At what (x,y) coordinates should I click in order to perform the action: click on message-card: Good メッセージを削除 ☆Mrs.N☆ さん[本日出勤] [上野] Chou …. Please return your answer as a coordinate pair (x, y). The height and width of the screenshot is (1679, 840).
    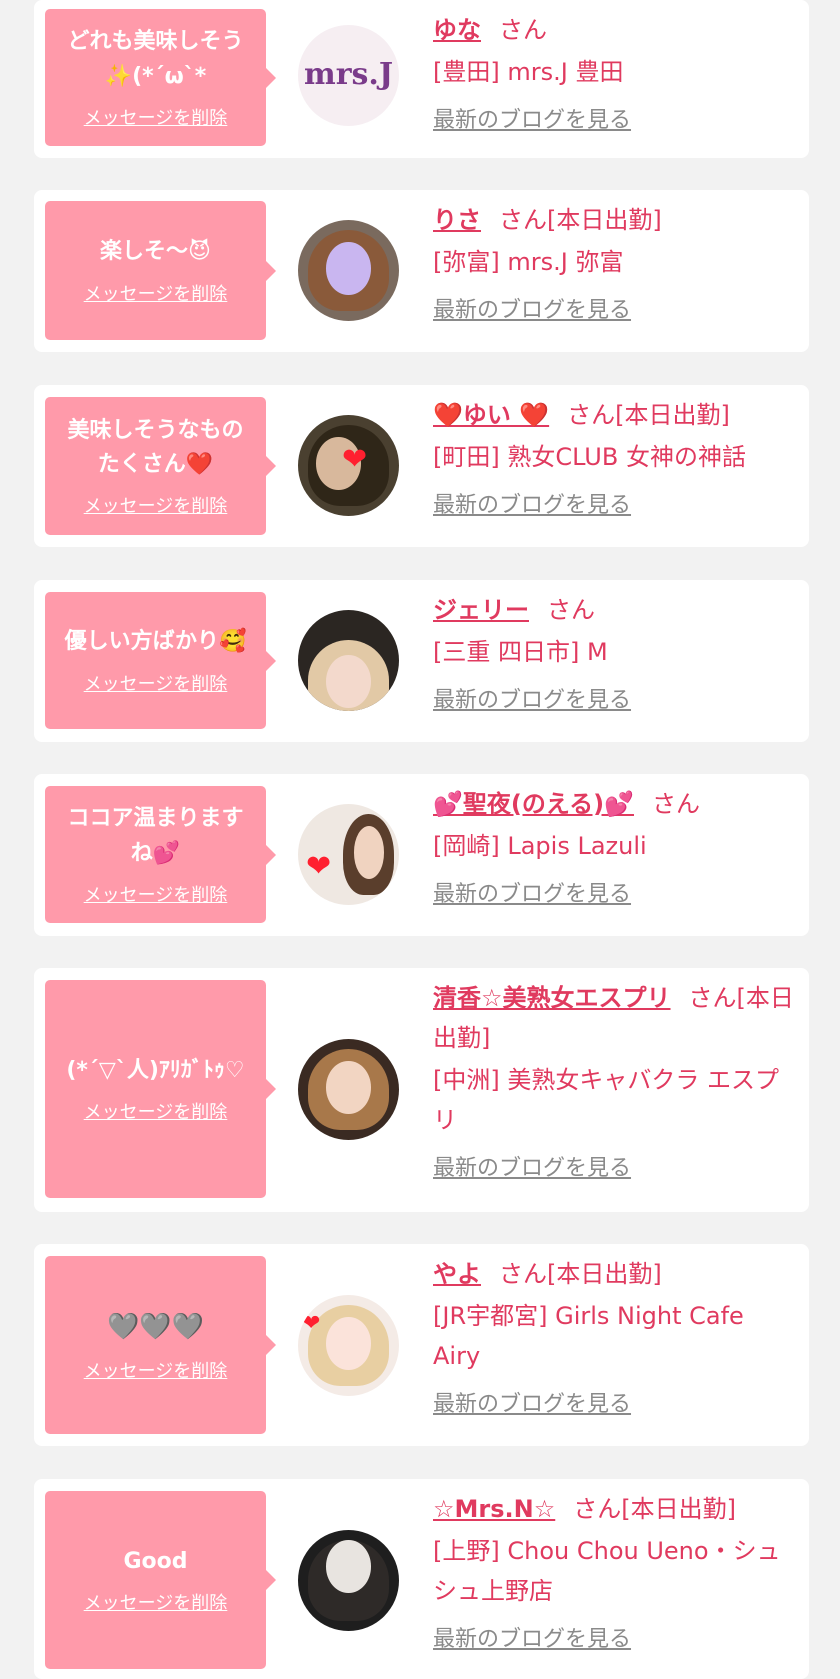
    Looking at the image, I should click on (421, 1579).